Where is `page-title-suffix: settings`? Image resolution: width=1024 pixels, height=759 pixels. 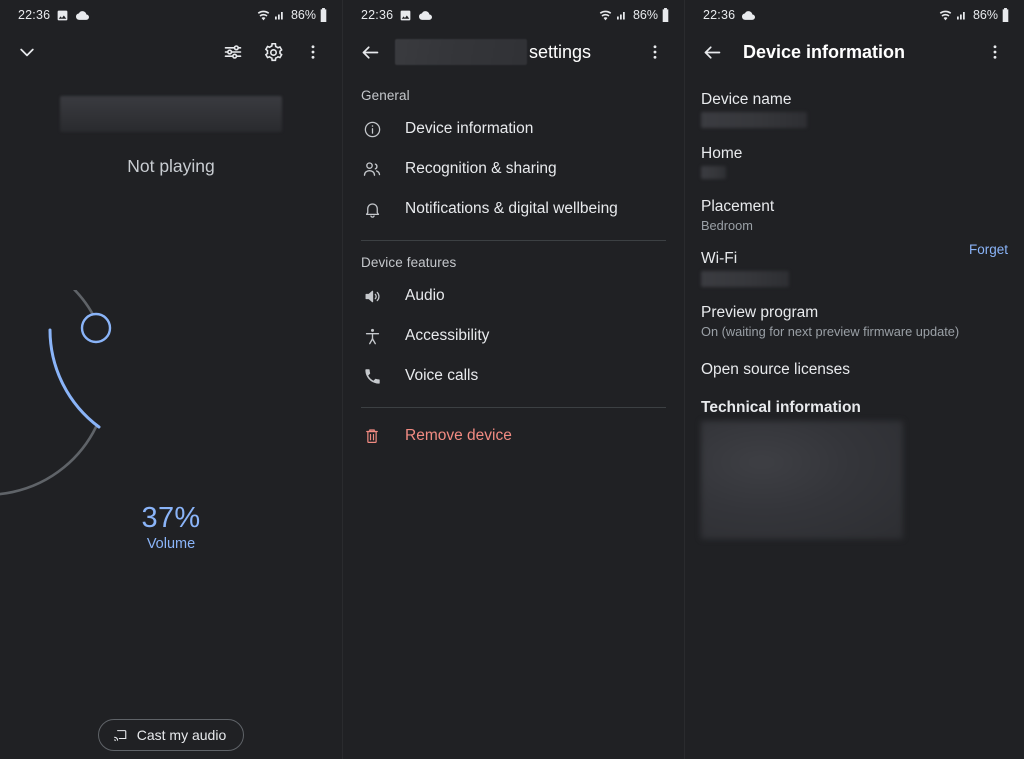 page-title-suffix: settings is located at coordinates (560, 51).